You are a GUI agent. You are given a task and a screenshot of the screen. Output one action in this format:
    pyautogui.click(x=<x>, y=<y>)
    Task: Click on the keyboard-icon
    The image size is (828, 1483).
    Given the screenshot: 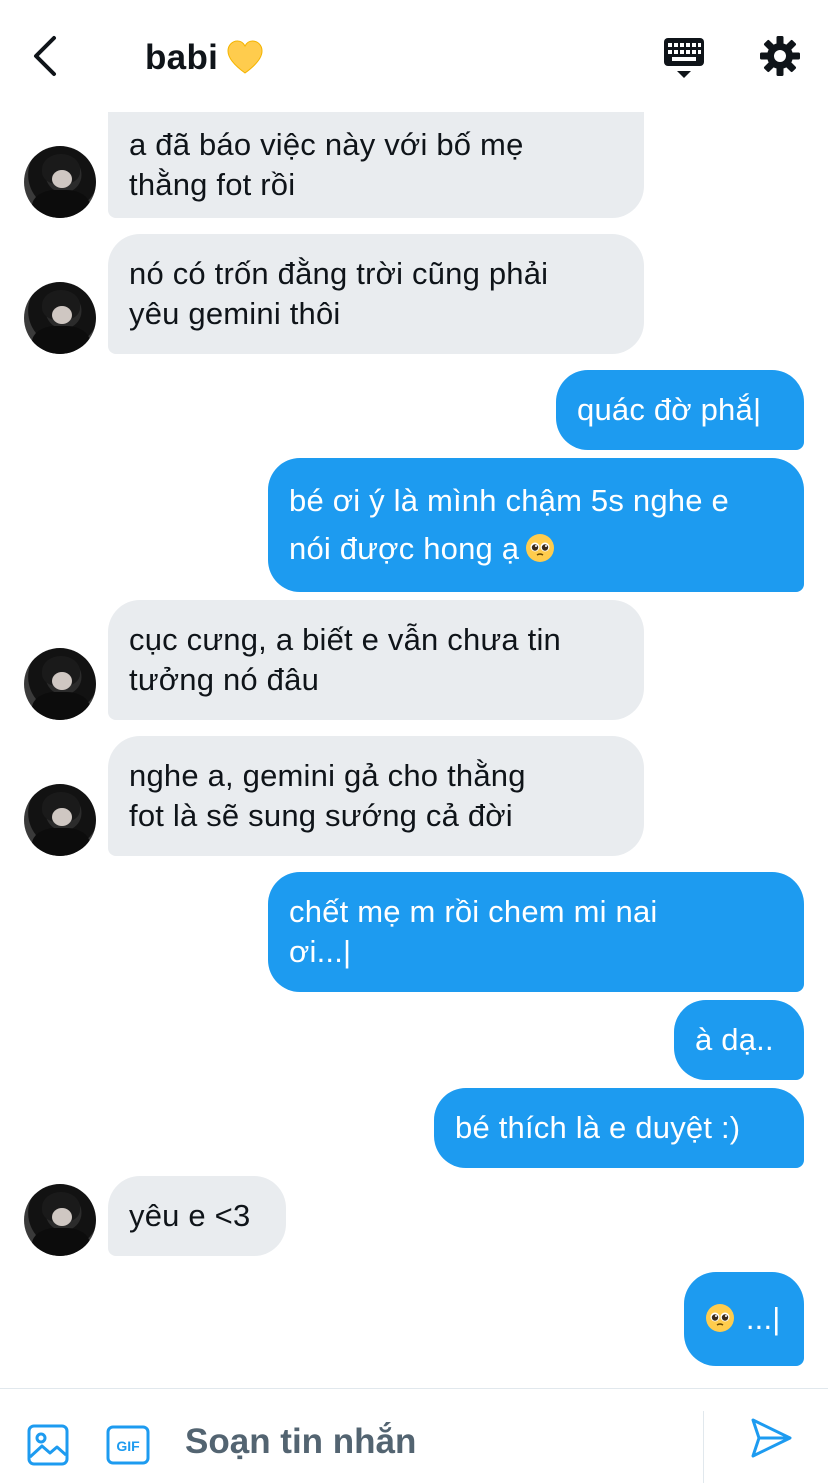 What is the action you would take?
    pyautogui.click(x=684, y=58)
    